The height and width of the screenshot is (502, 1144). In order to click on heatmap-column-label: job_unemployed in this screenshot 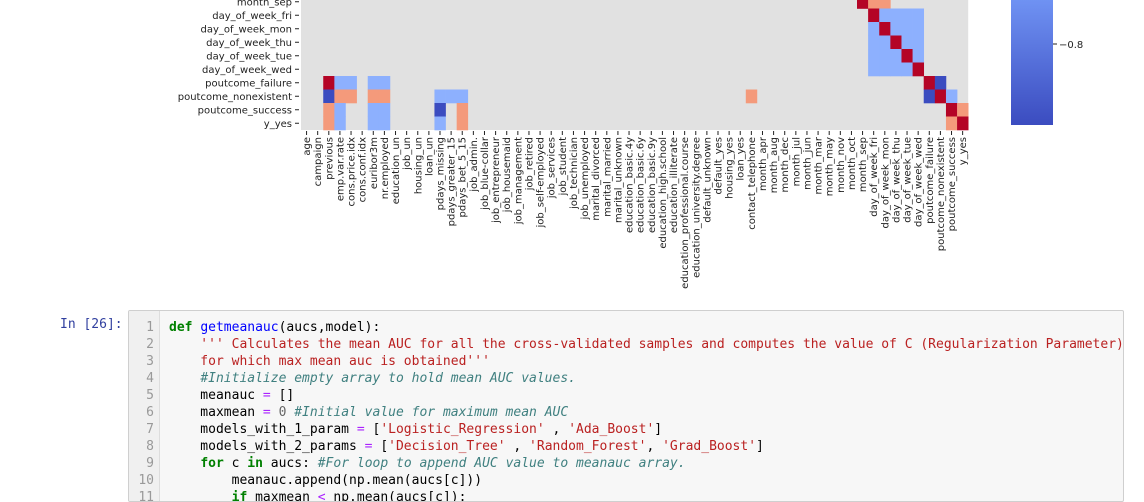, I will do `click(585, 178)`.